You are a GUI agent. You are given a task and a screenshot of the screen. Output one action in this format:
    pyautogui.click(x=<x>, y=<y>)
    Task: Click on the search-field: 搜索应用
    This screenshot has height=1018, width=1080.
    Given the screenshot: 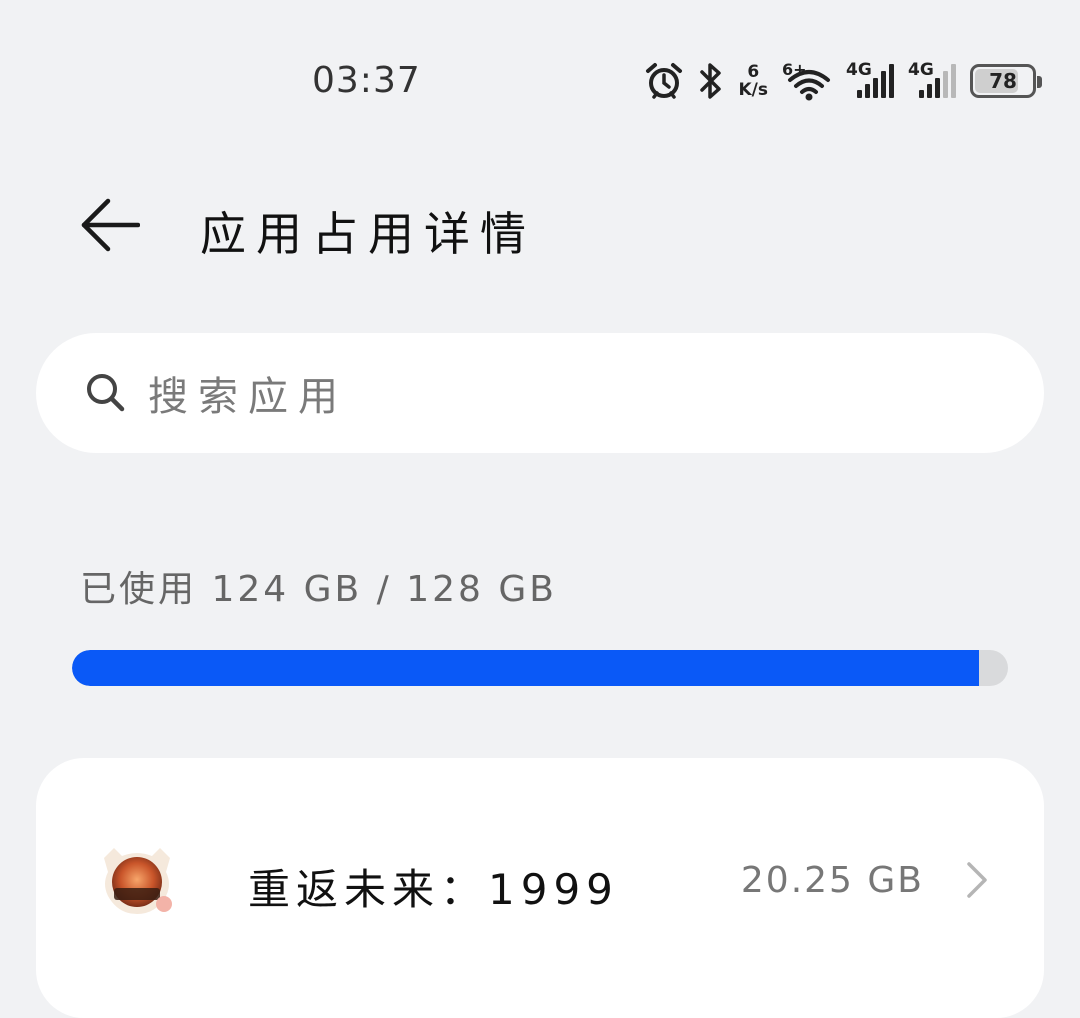 What is the action you would take?
    pyautogui.click(x=540, y=393)
    